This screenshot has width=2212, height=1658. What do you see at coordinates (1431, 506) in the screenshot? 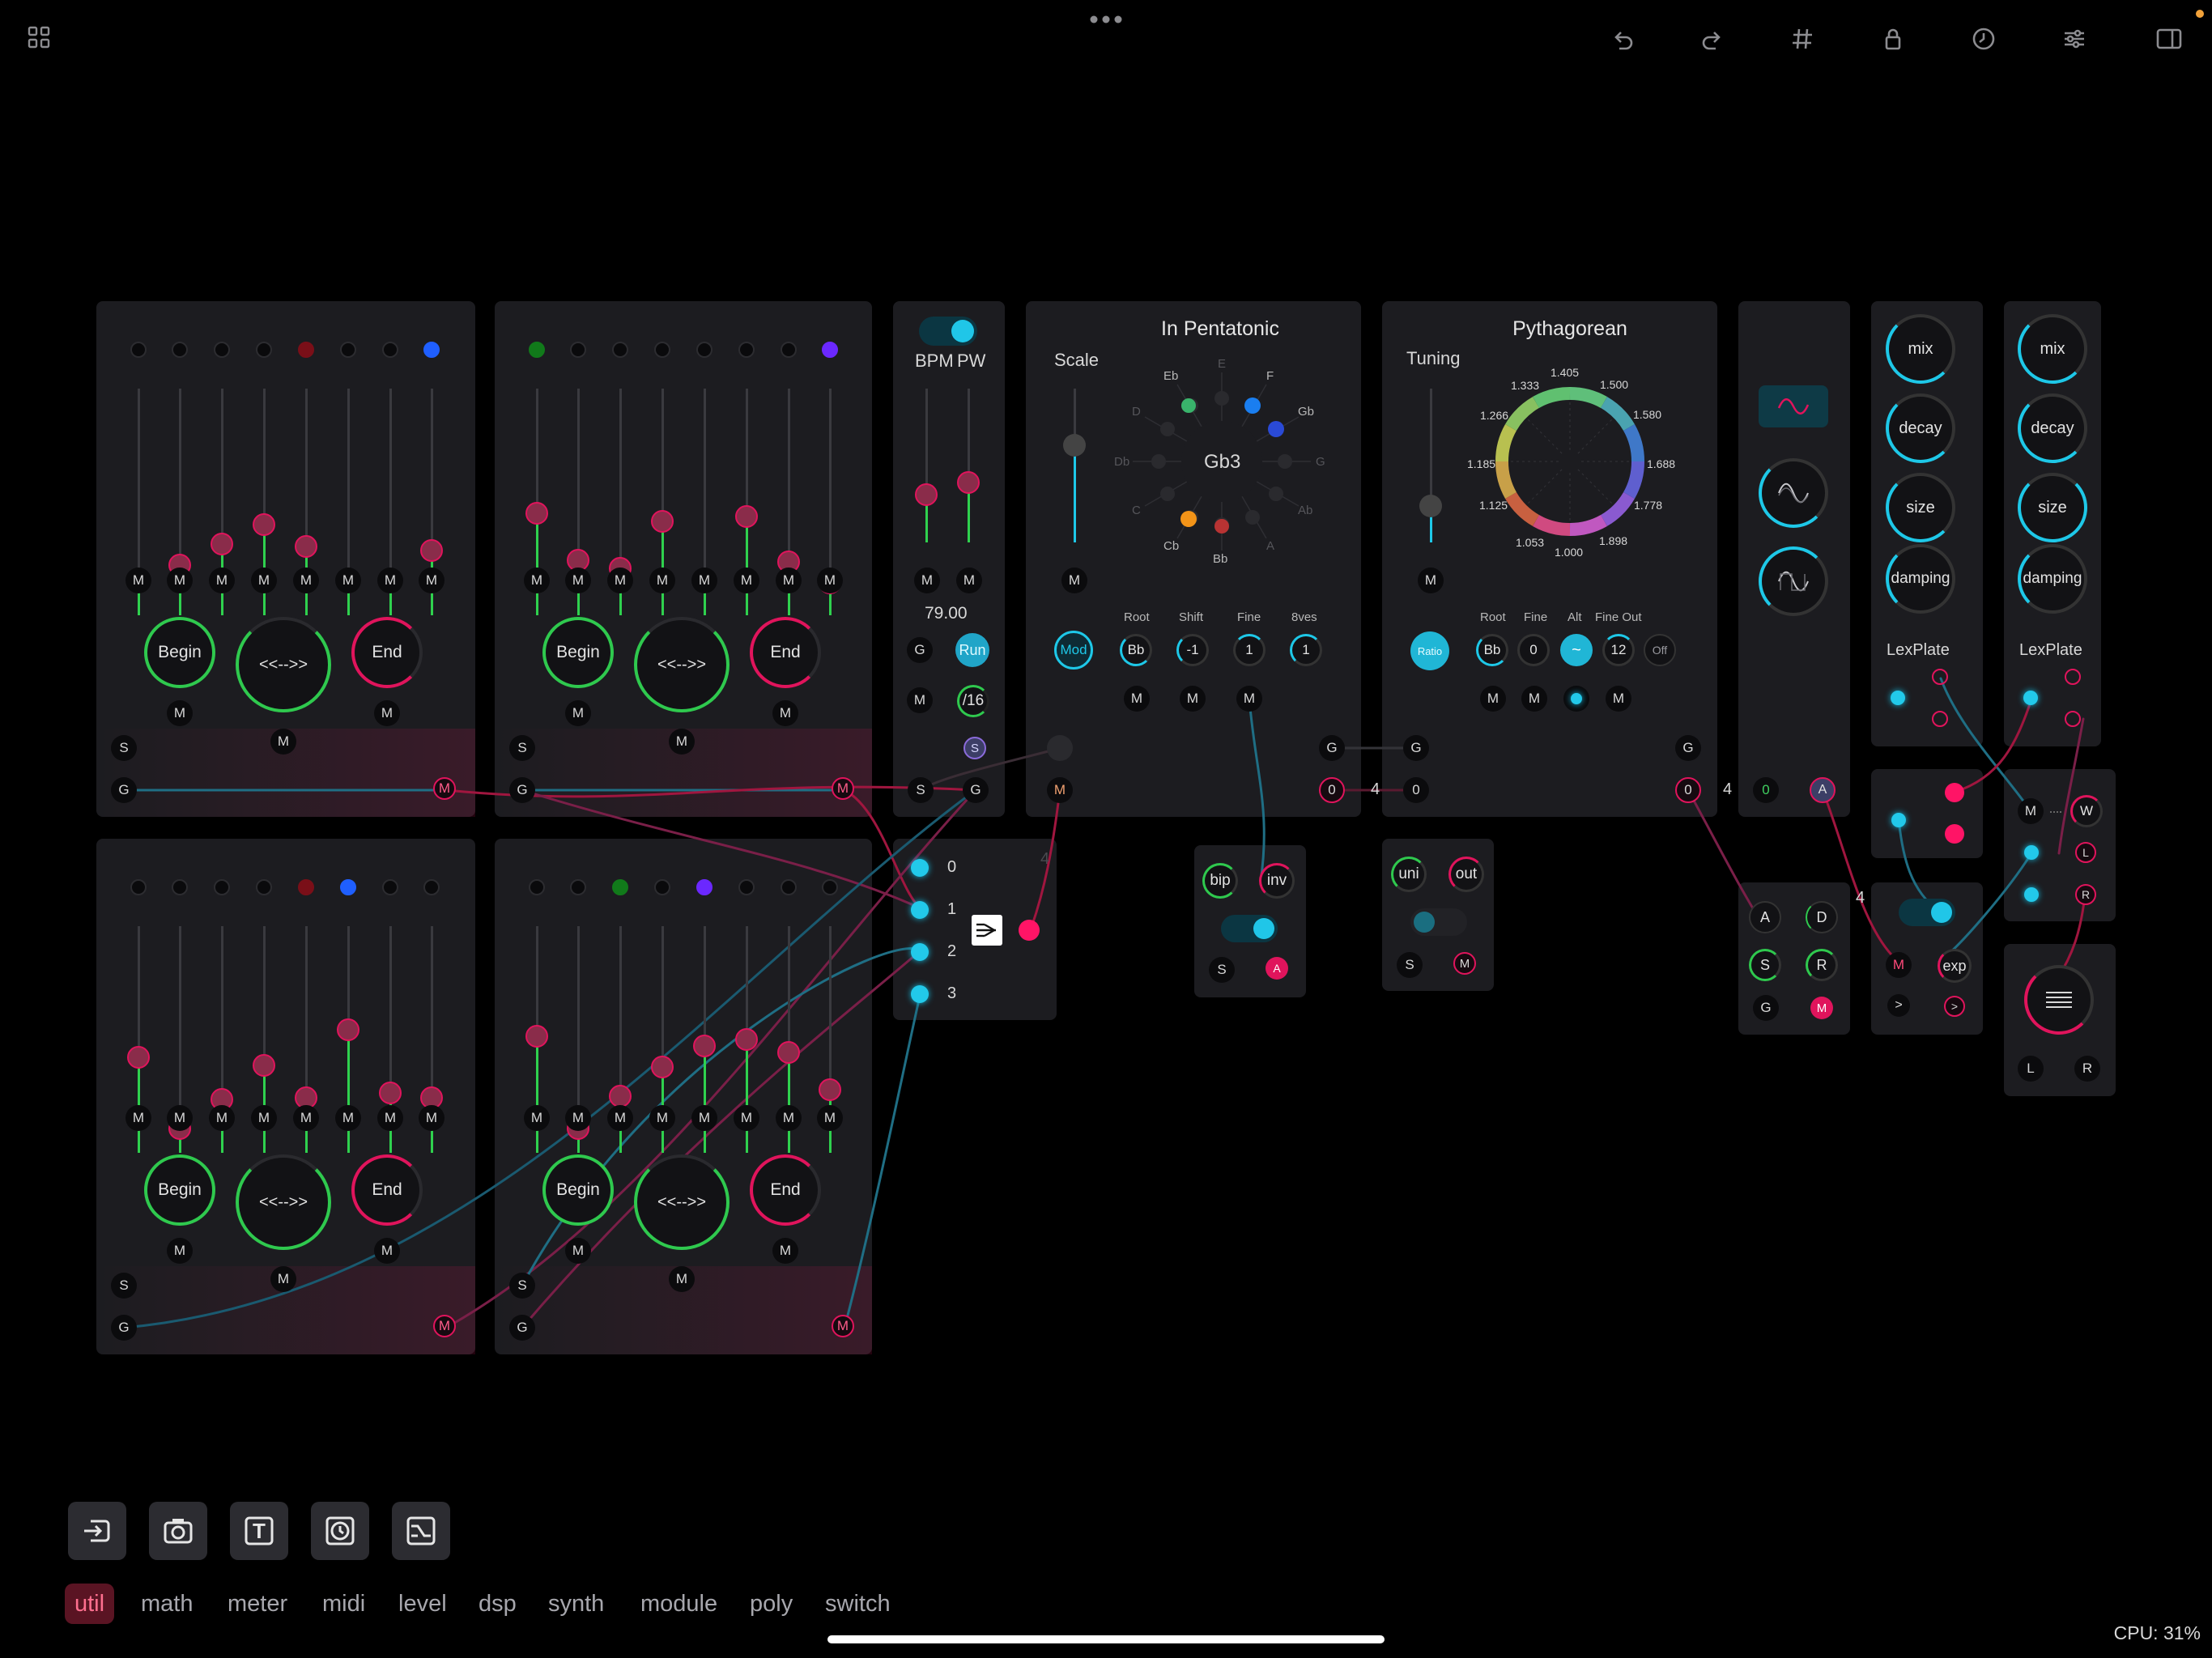
I see `tuning-slider-handle` at bounding box center [1431, 506].